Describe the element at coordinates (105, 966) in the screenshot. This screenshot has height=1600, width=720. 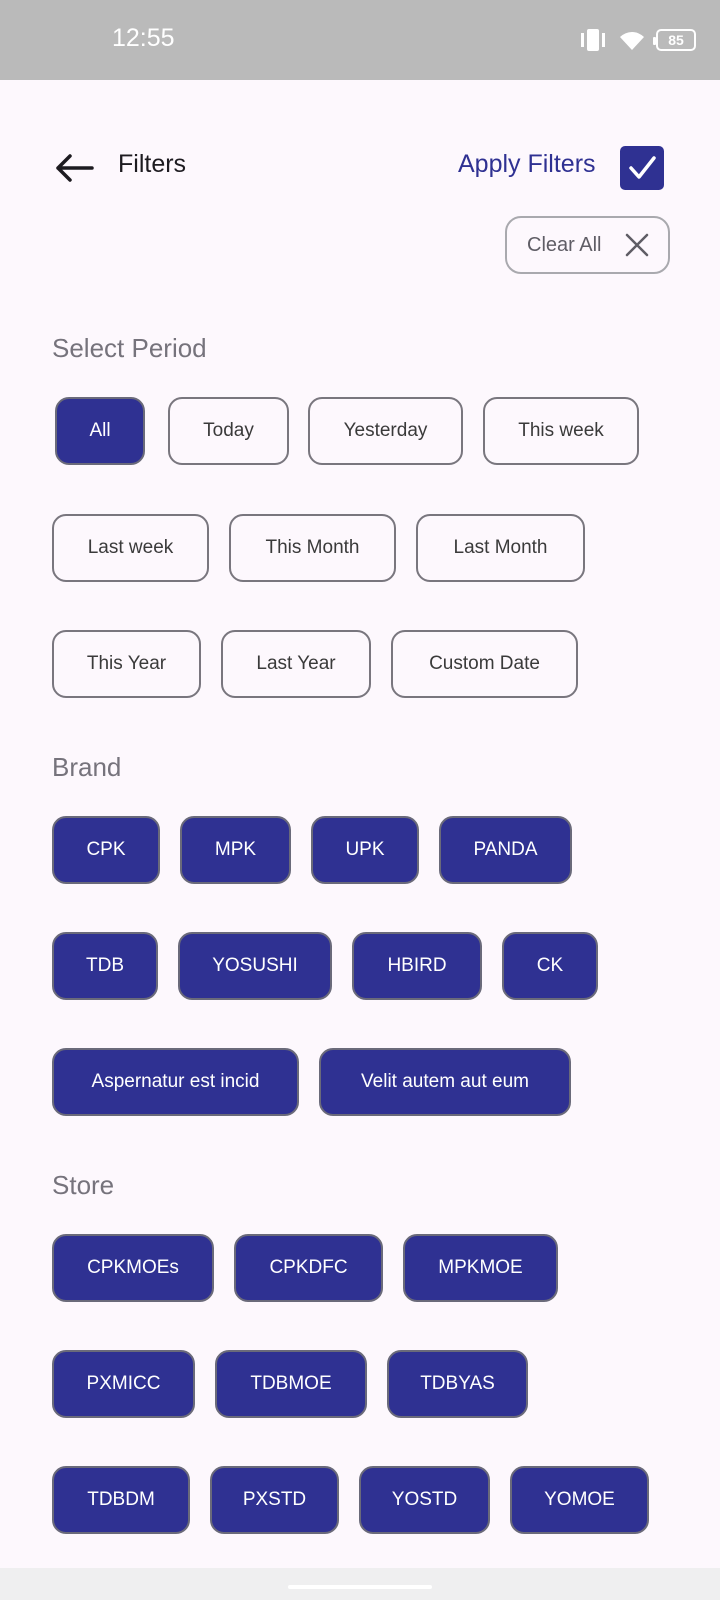
I see `brand-chip-tdb: TDB` at that location.